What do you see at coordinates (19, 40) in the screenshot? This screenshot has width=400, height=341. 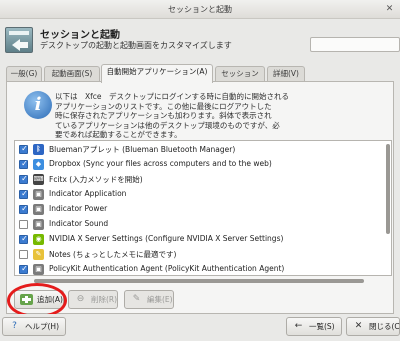 I see `session-startup-icon` at bounding box center [19, 40].